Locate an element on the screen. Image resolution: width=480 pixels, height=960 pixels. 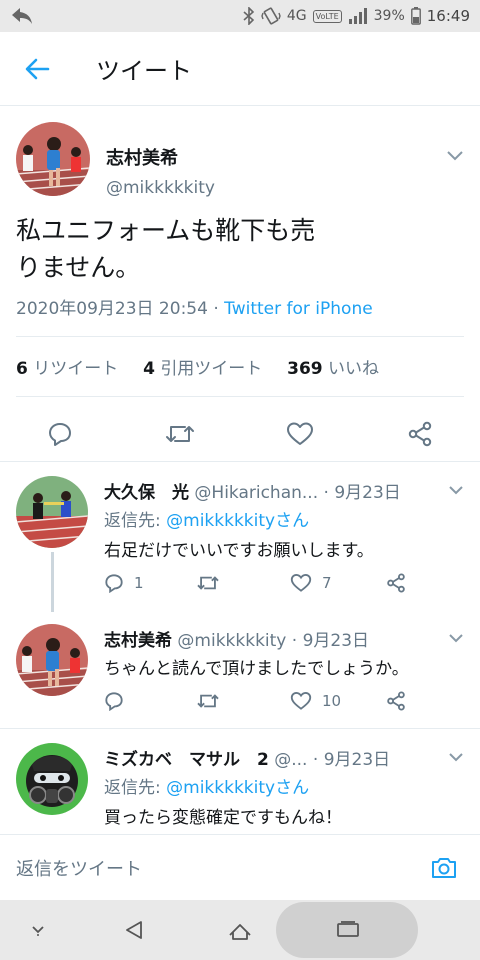
likes-stat: 369 いいね is located at coordinates (333, 369).